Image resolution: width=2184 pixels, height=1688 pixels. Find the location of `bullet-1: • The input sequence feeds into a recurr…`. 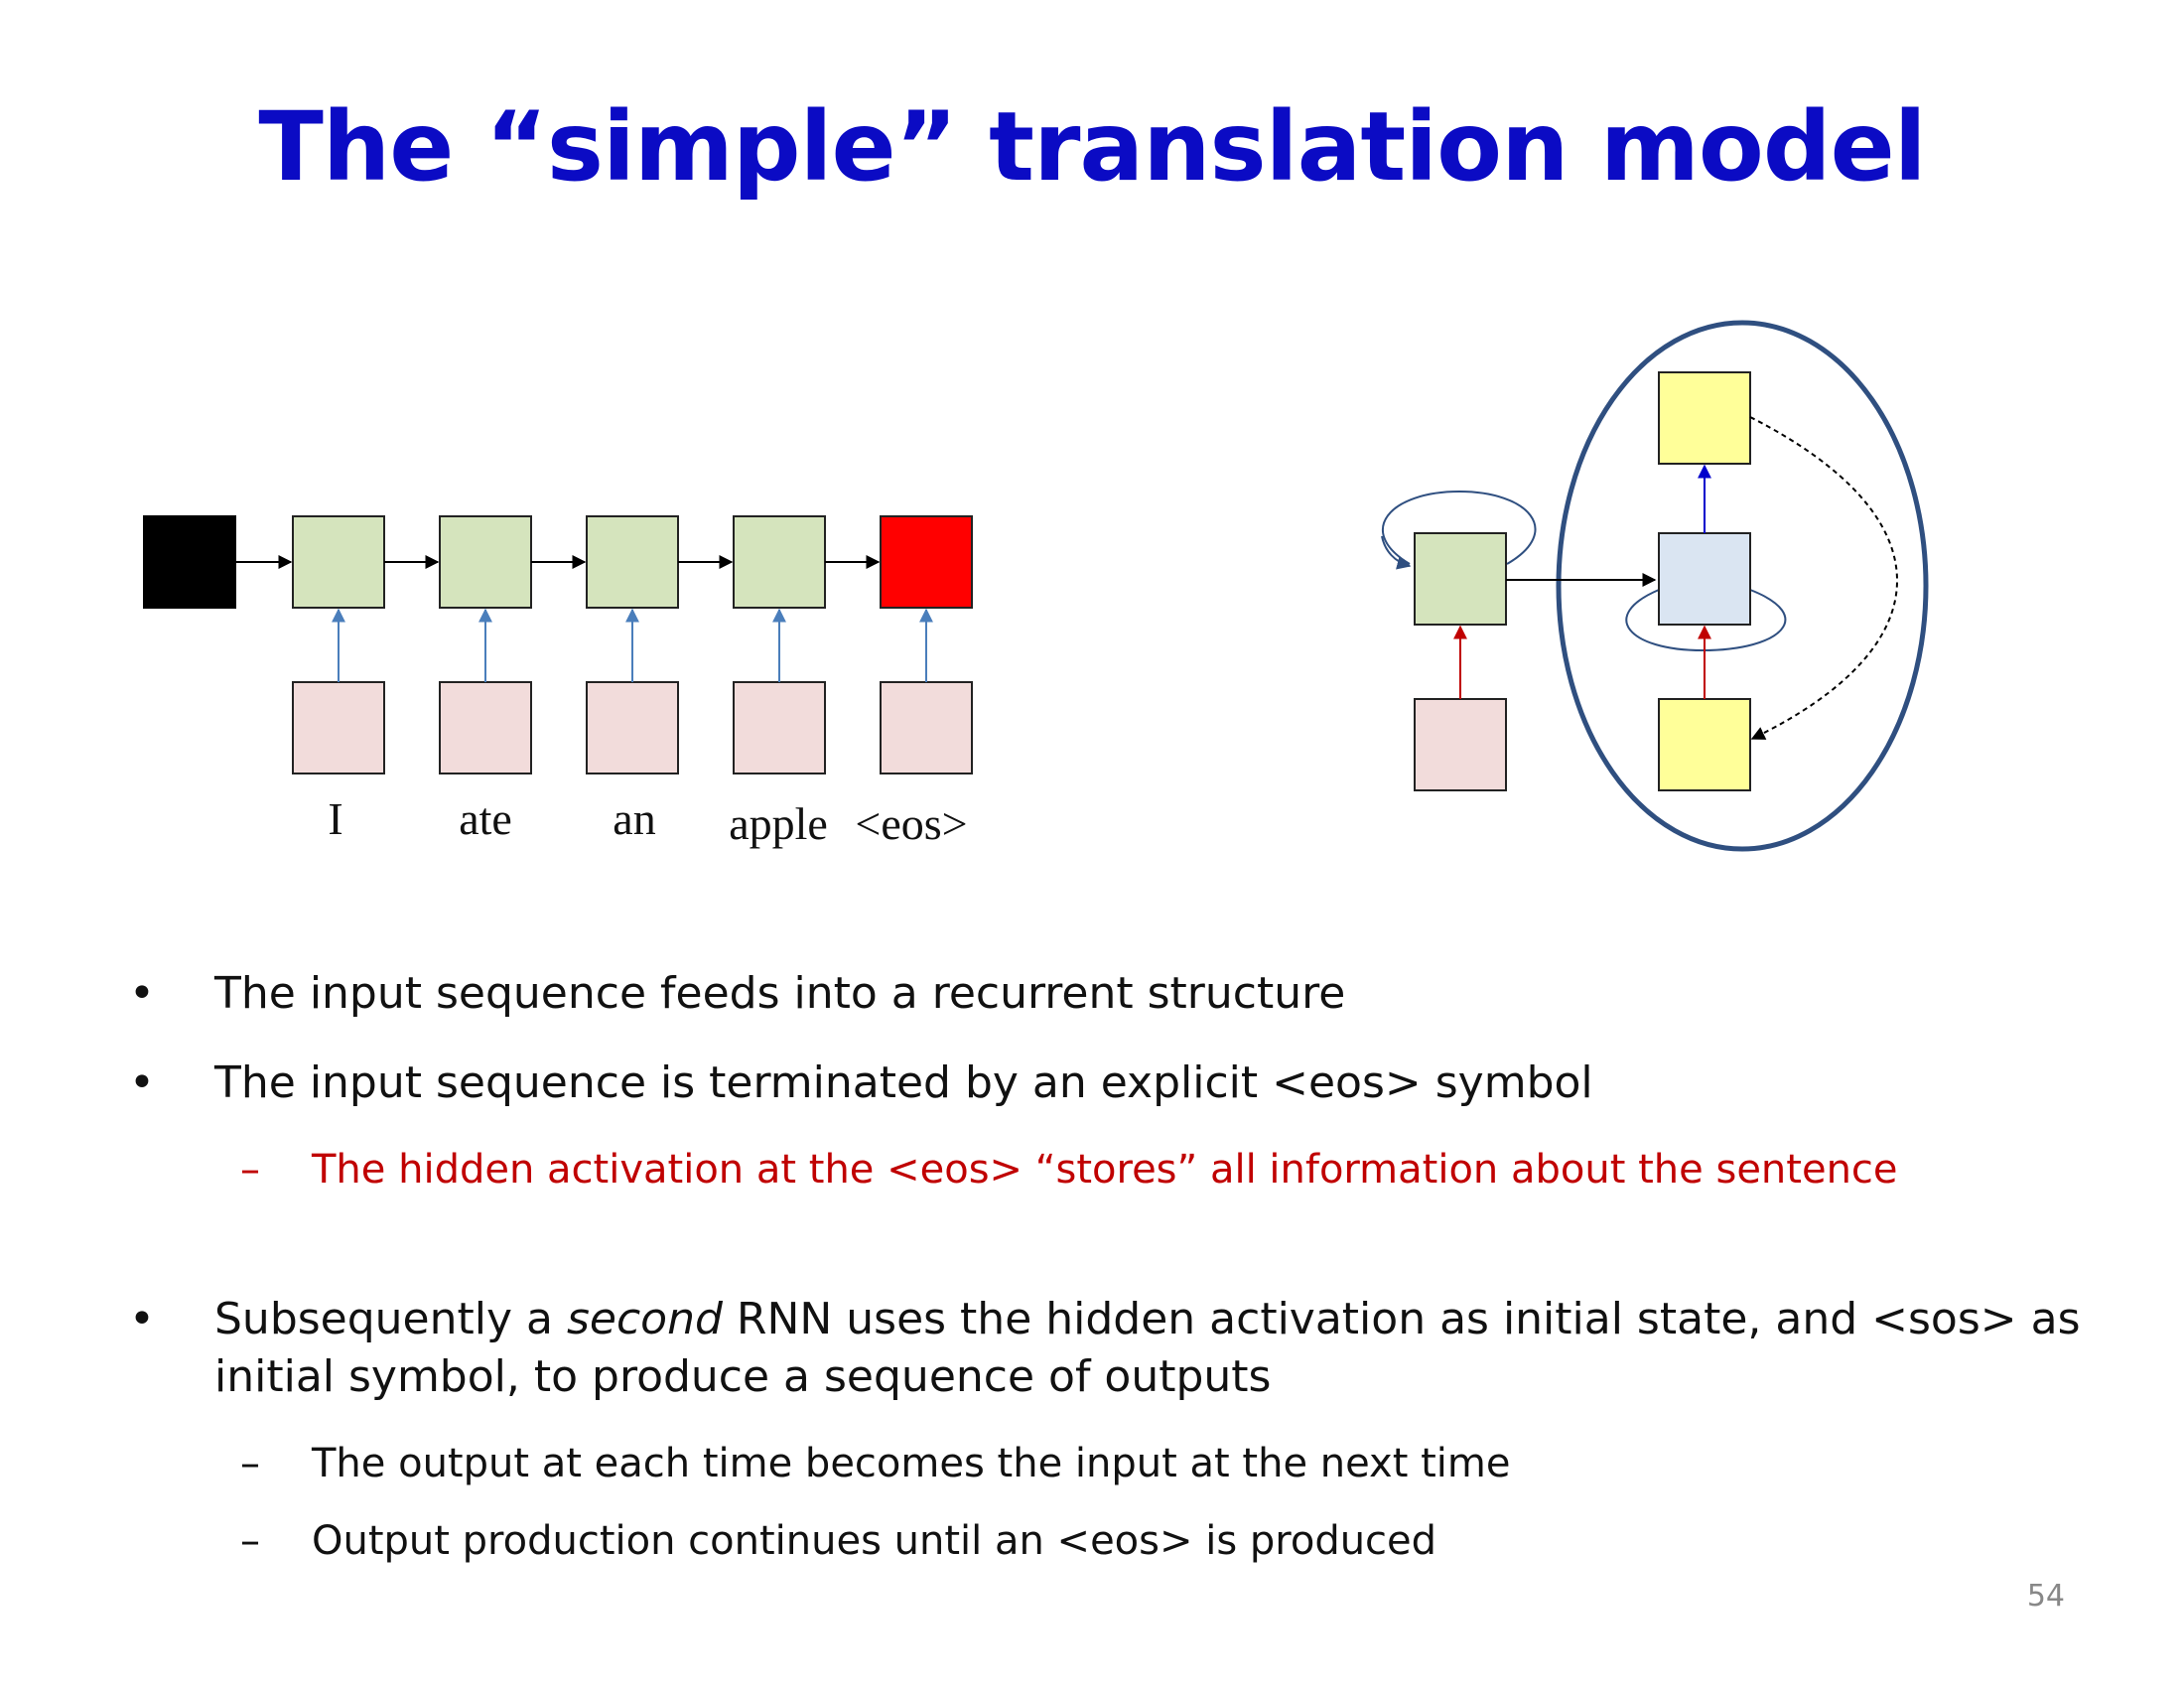

bullet-1: • The input sequence feeds into a recurr… is located at coordinates (1112, 994).